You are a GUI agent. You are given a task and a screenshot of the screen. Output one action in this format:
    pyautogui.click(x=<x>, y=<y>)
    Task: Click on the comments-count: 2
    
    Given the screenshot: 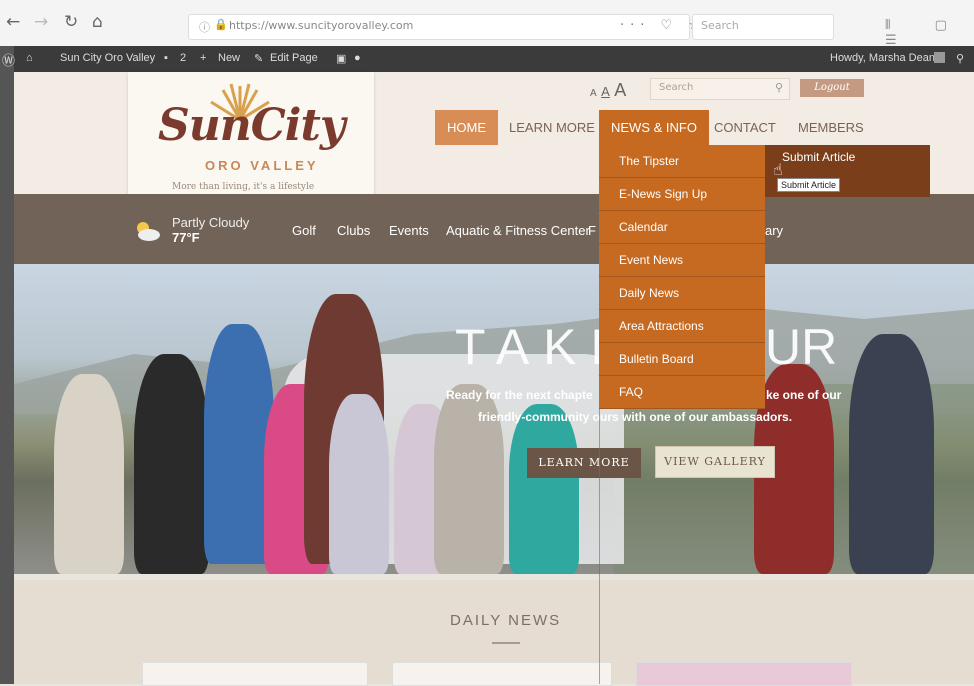 What is the action you would take?
    pyautogui.click(x=183, y=58)
    